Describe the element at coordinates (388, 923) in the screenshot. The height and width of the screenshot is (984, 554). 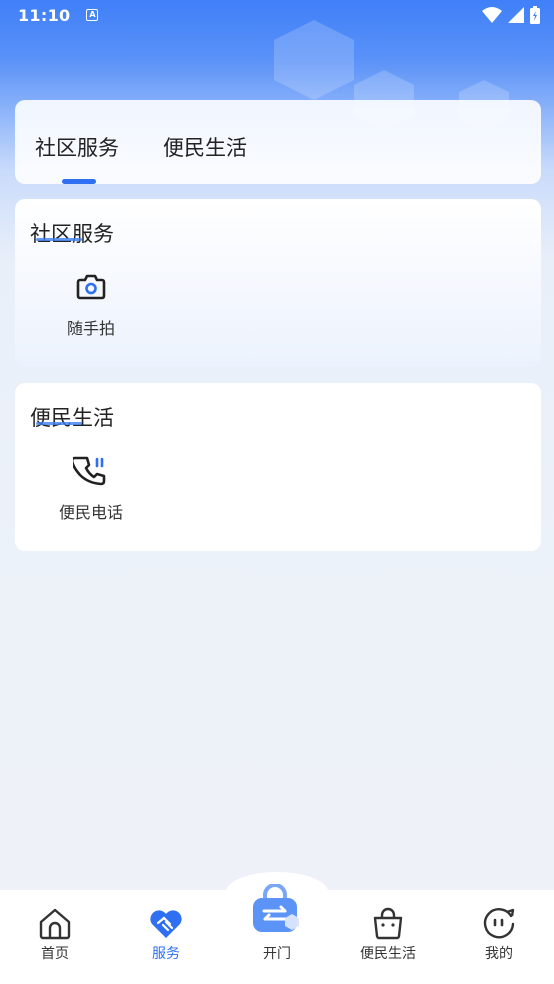
I see `shopping-bag-icon` at that location.